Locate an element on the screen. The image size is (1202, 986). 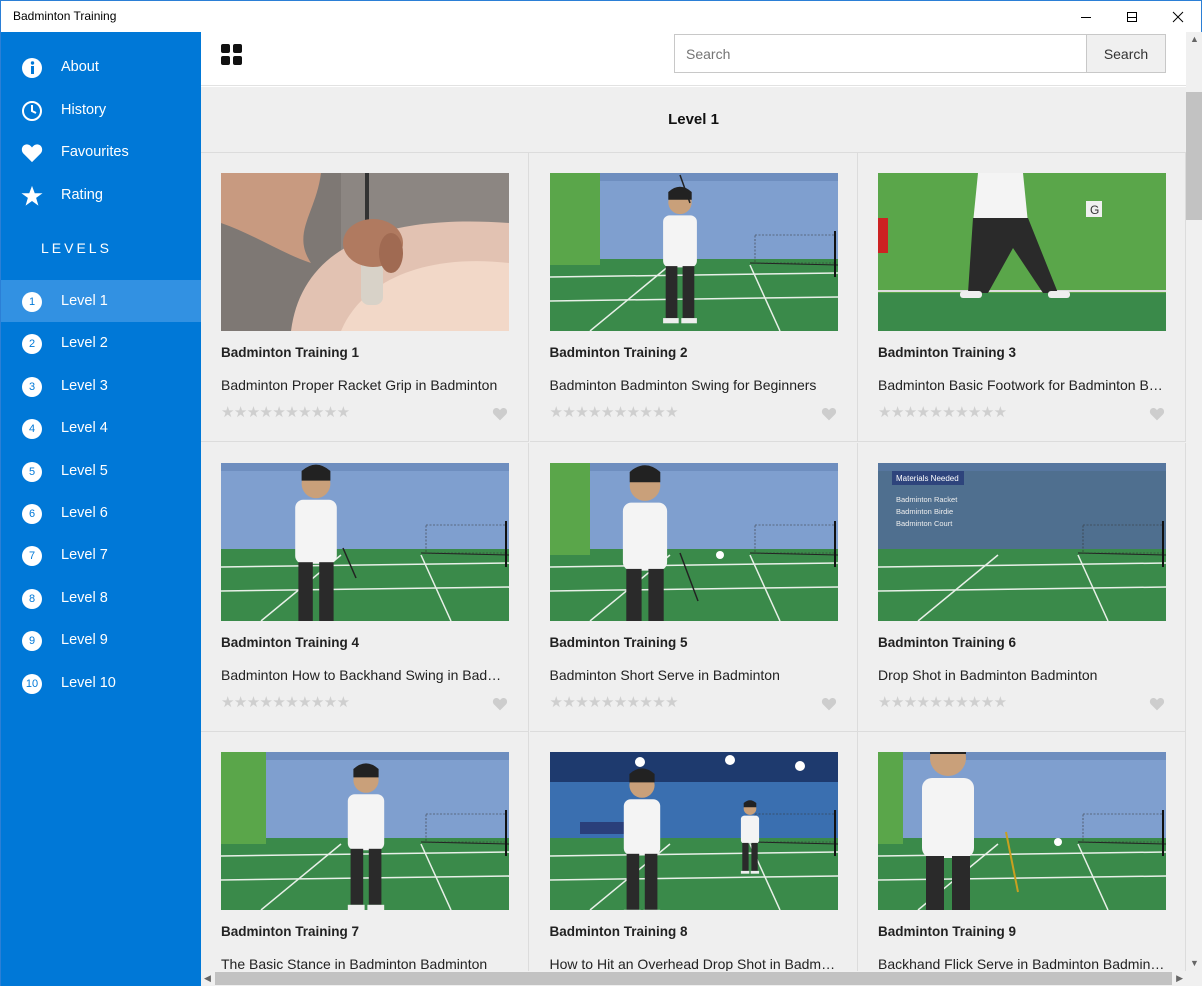
level-number: 8 is located at coordinates (32, 598).